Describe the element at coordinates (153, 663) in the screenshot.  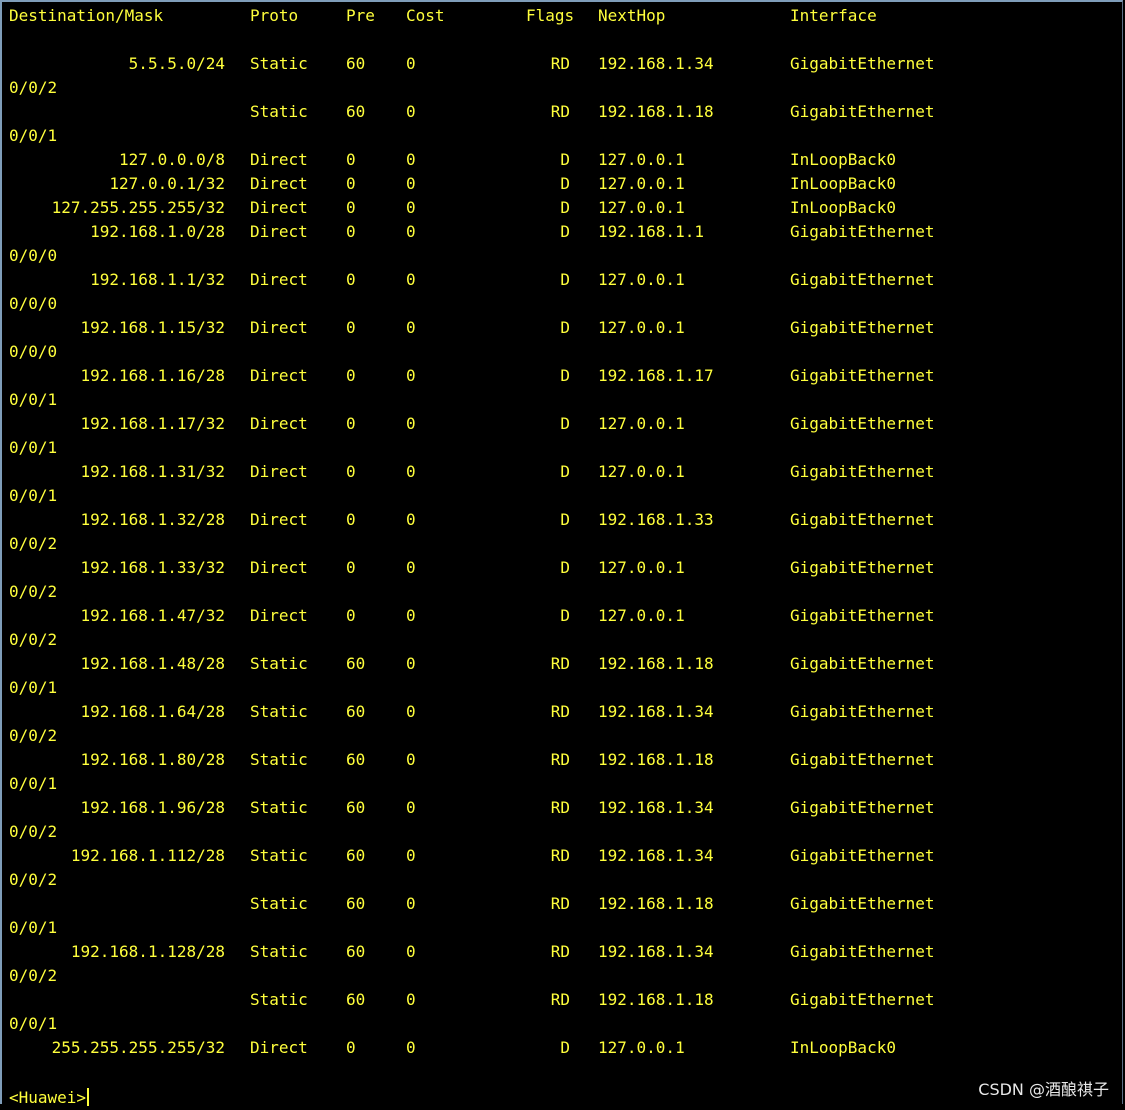
I see `route-destination: 192.168.1.48/28` at that location.